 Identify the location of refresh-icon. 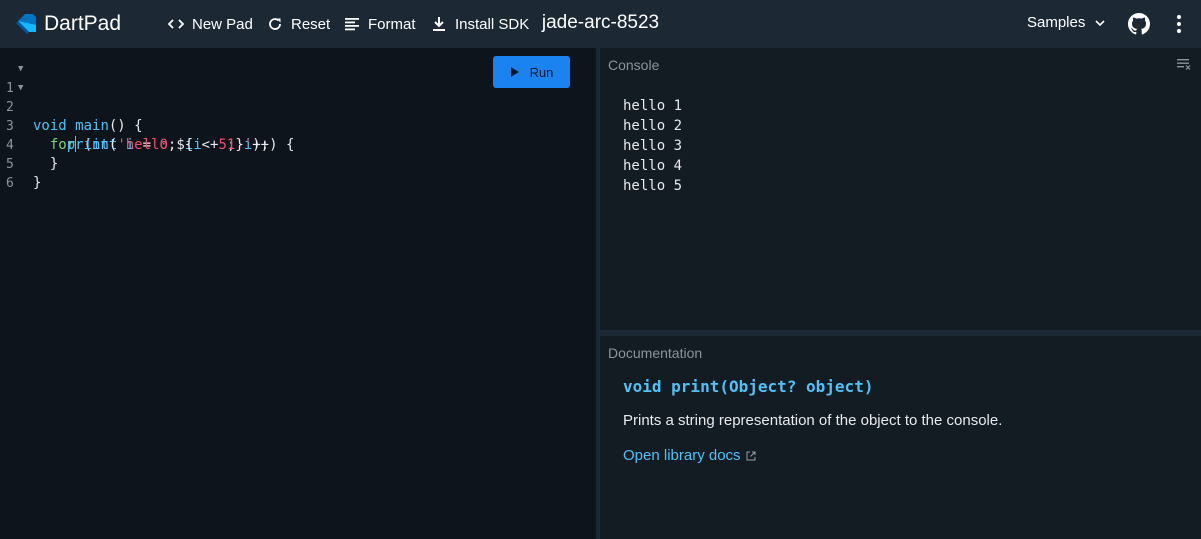
(275, 24).